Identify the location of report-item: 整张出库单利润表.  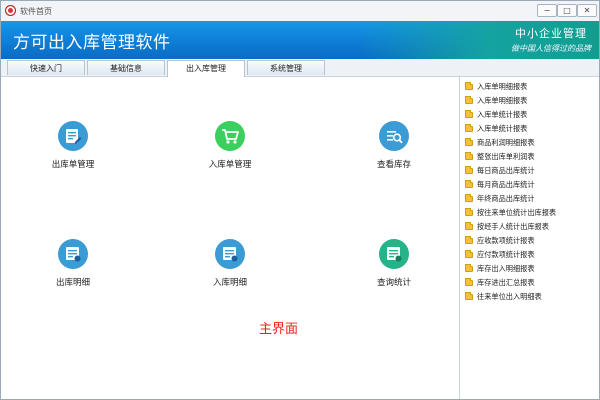
(500, 156).